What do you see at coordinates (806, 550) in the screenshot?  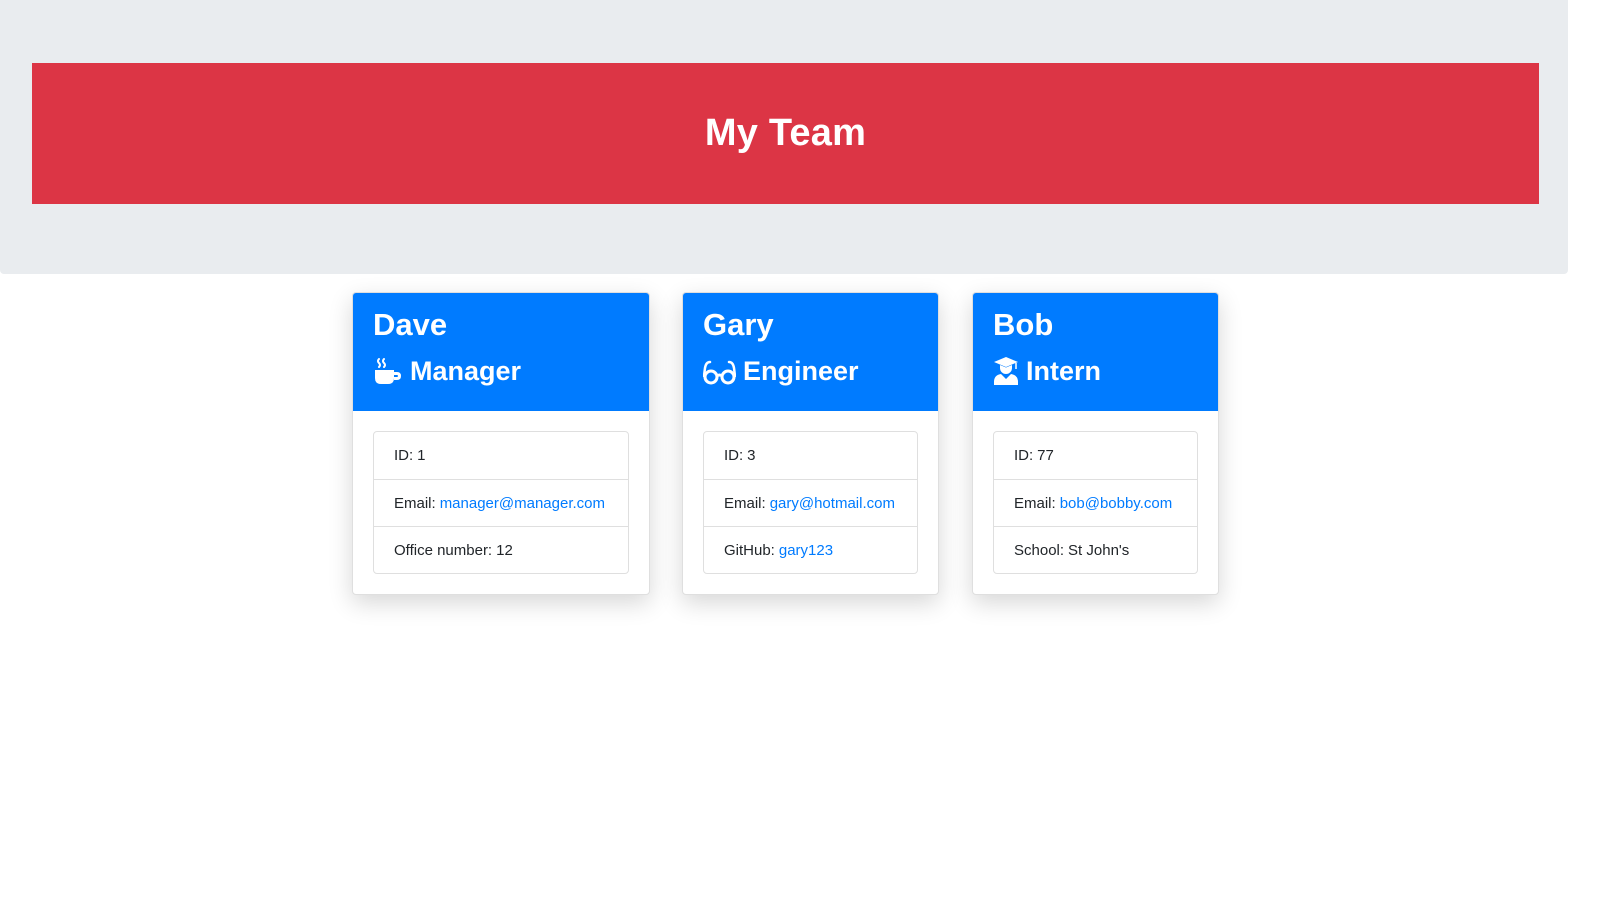 I see `github-link: gary123` at bounding box center [806, 550].